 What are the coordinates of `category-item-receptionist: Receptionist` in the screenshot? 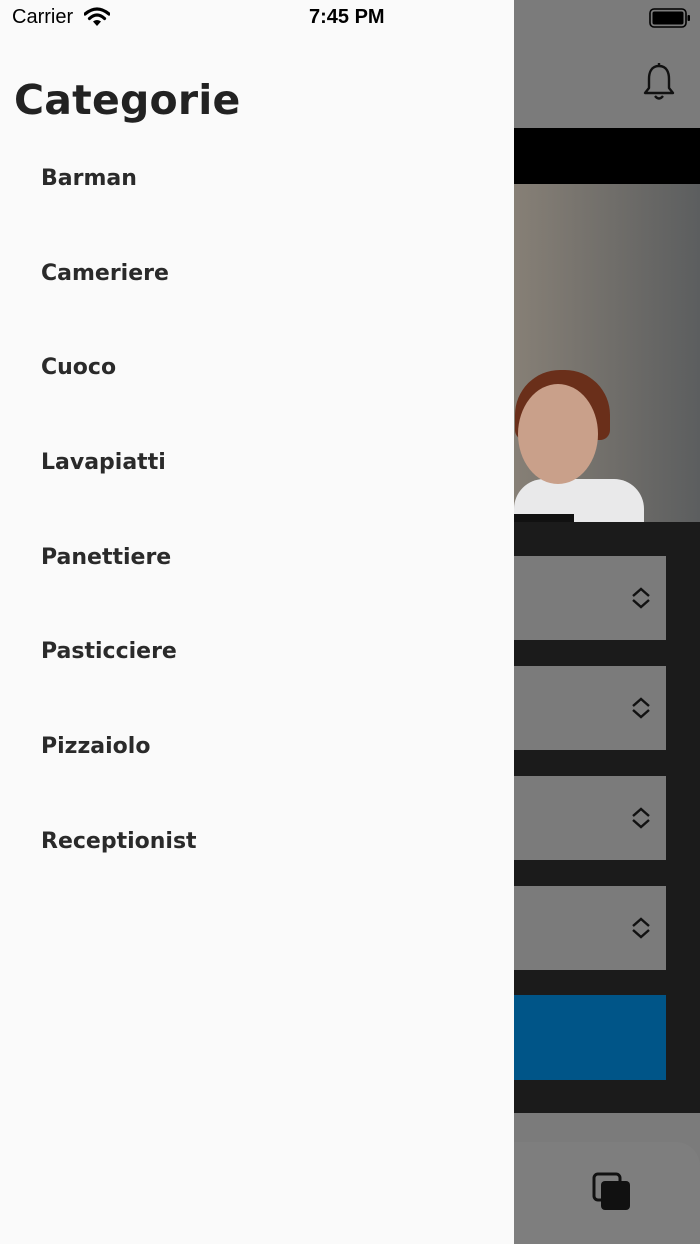 It's located at (257, 841).